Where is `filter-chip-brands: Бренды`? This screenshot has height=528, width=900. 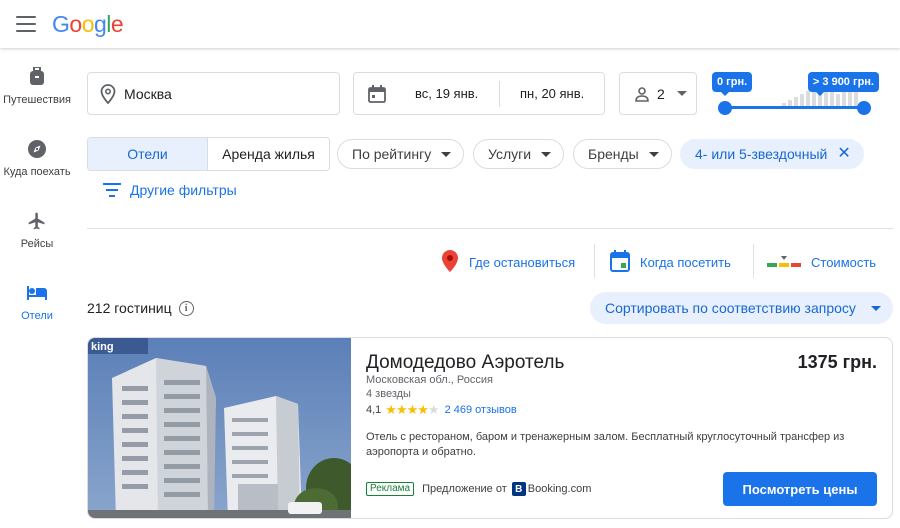 filter-chip-brands: Бренды is located at coordinates (622, 154).